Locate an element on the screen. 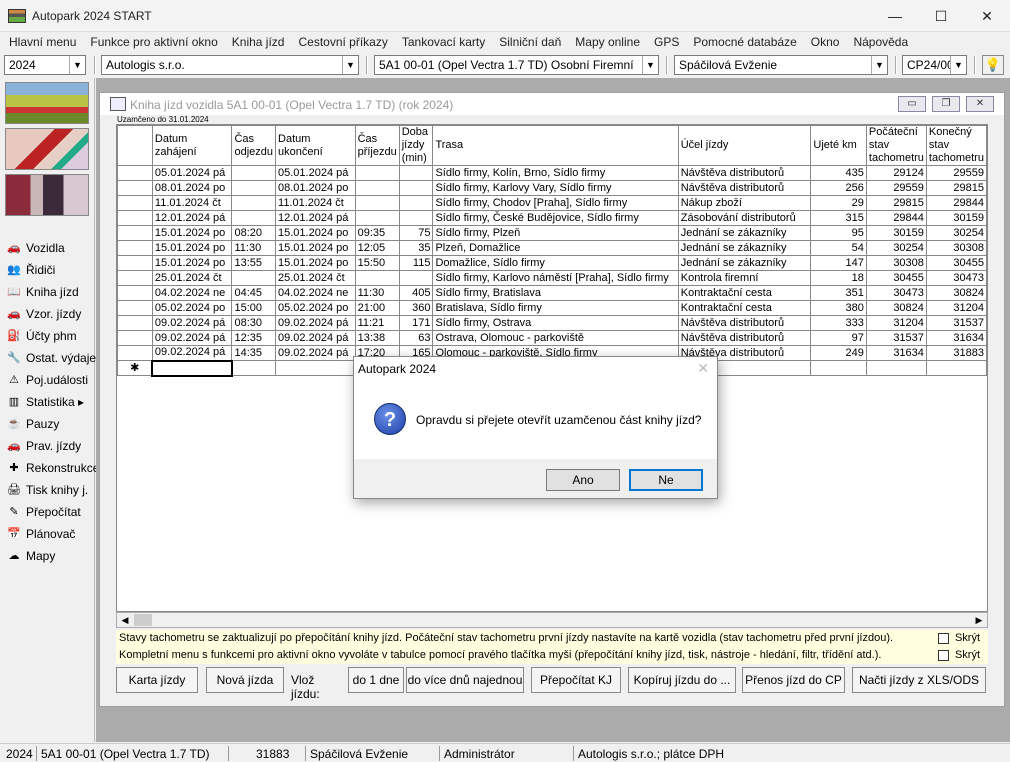  table-cell: 12:05 is located at coordinates (377, 248).